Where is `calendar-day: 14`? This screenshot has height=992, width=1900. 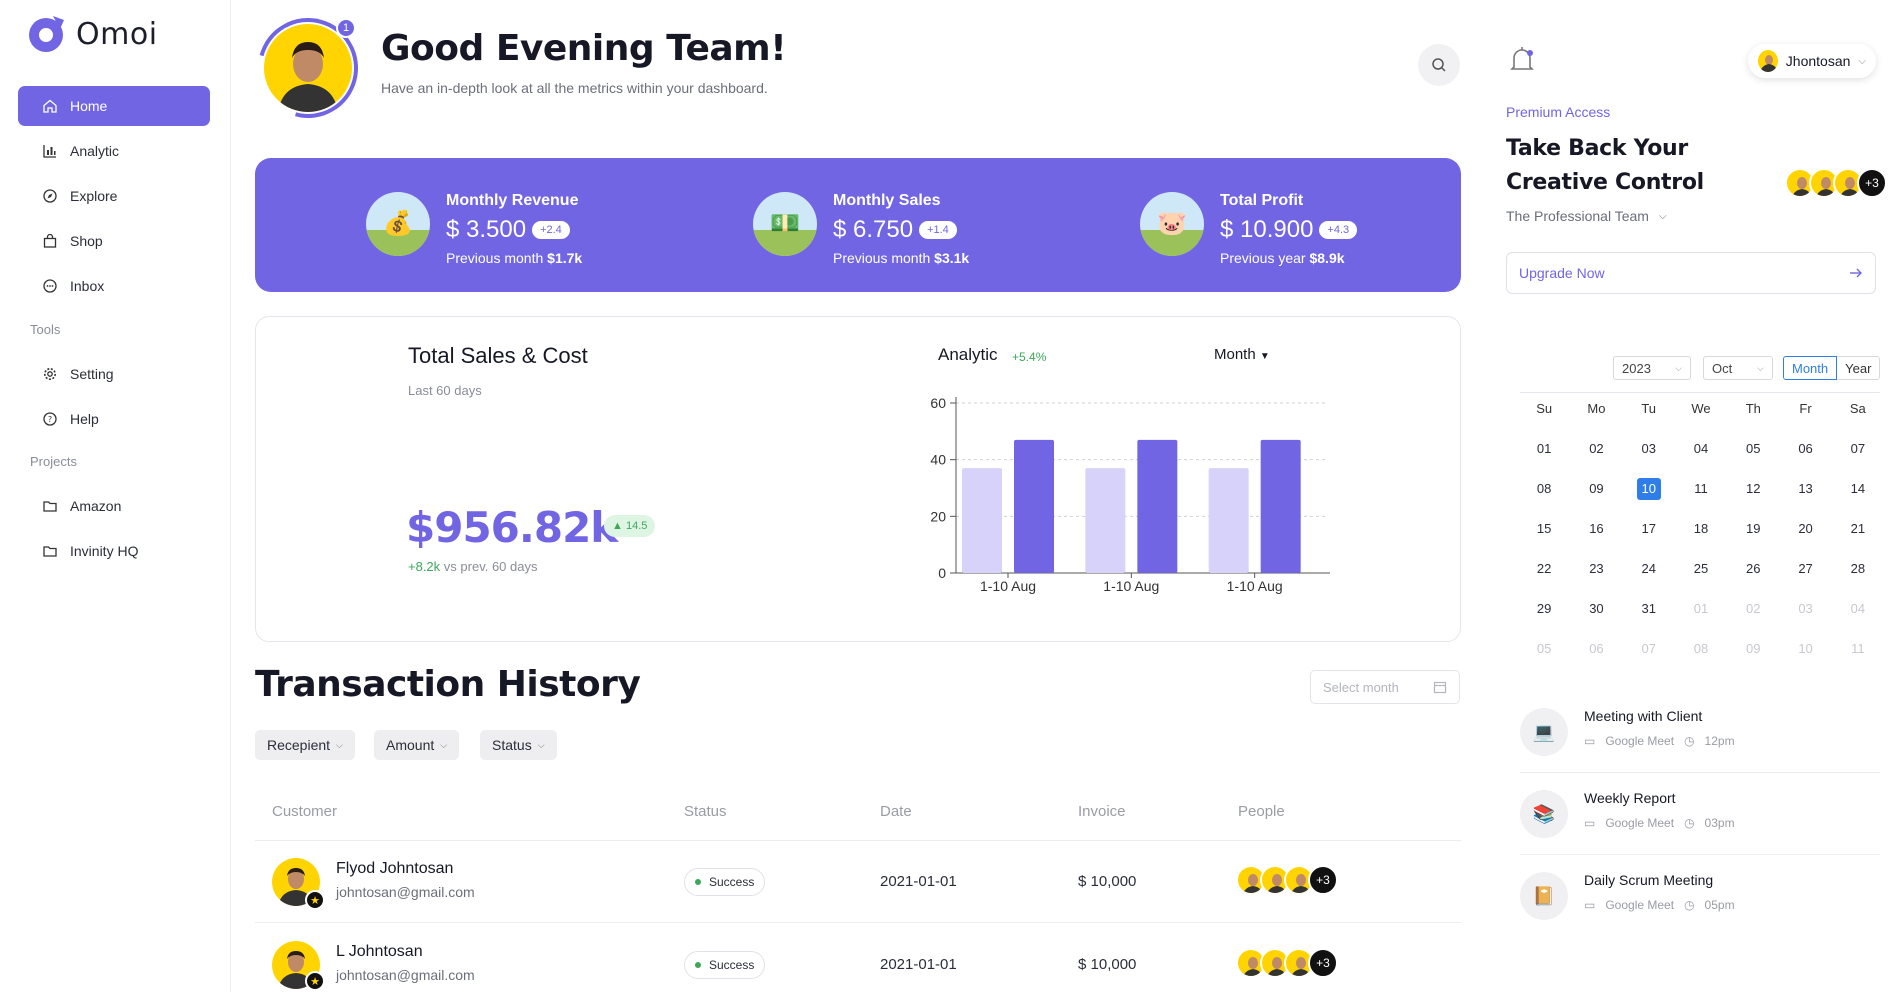
calendar-day: 14 is located at coordinates (1858, 489).